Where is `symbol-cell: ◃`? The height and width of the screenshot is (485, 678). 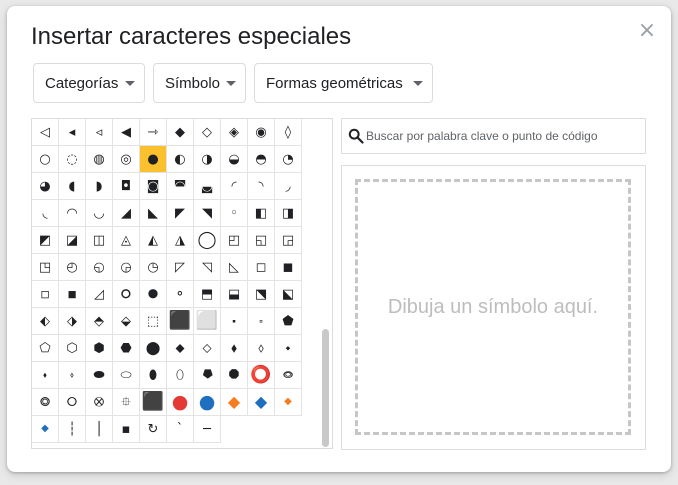
symbol-cell: ◃ is located at coordinates (99, 132).